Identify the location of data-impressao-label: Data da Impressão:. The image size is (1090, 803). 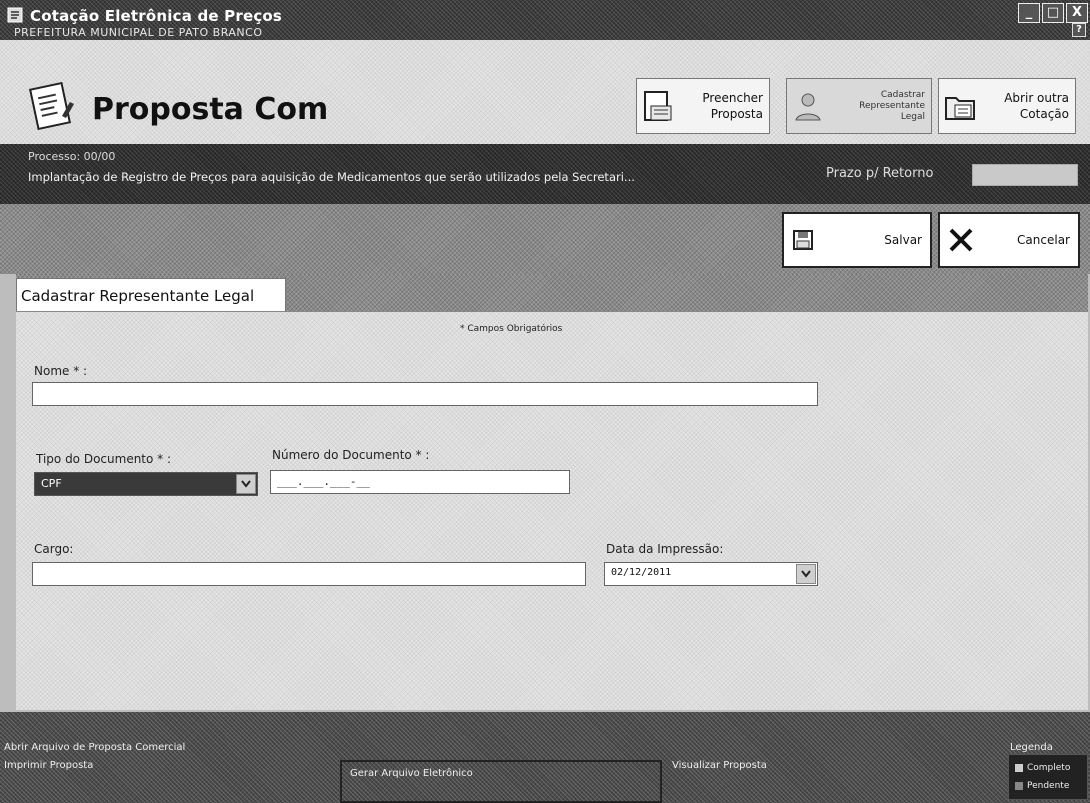
(665, 549).